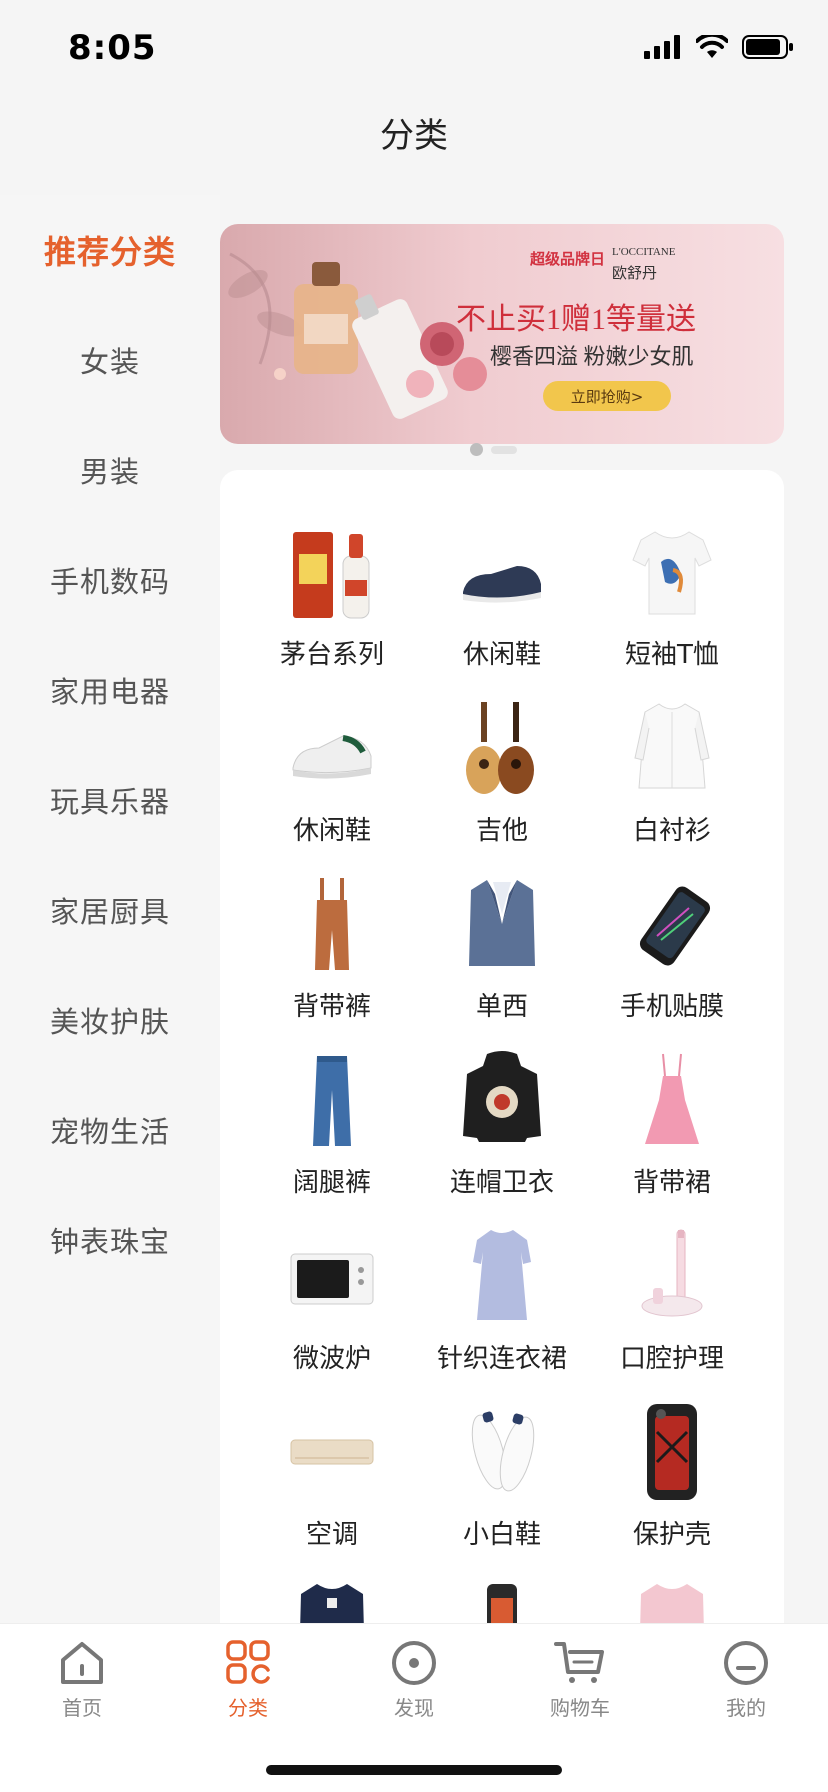 The image size is (828, 1792). What do you see at coordinates (672, 1452) in the screenshot?
I see `phone-case-icon` at bounding box center [672, 1452].